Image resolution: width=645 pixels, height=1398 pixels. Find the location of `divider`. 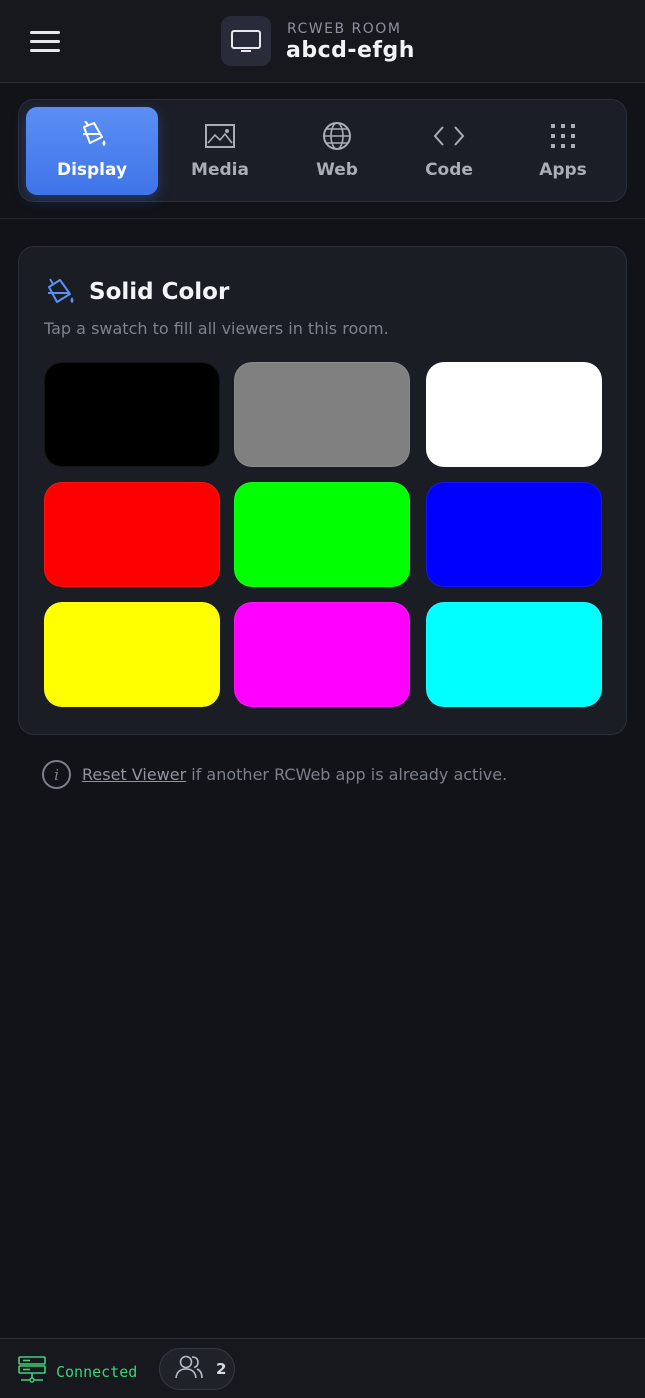

divider is located at coordinates (322, 218).